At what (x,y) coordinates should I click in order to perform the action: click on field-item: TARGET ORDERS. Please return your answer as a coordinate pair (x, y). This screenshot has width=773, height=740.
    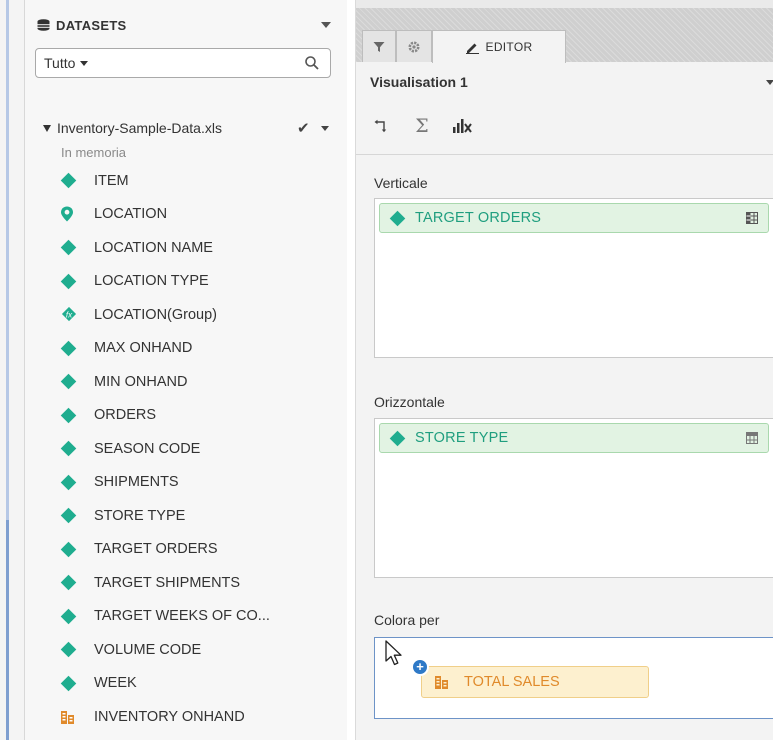
    Looking at the image, I should click on (205, 550).